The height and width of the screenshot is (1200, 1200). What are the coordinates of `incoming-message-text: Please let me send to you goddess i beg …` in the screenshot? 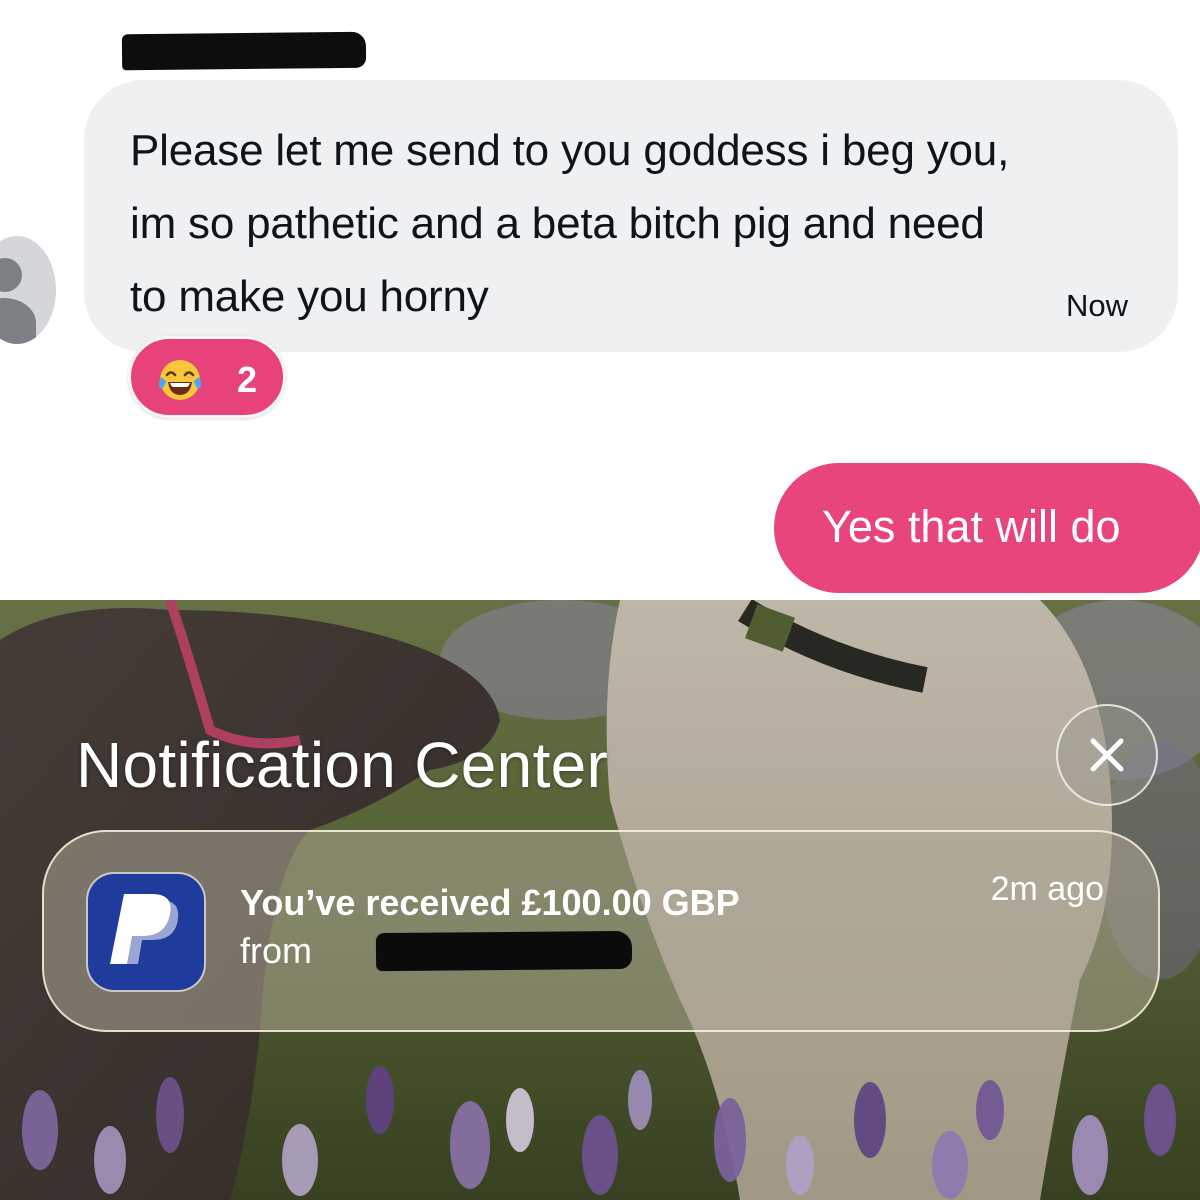 It's located at (570, 223).